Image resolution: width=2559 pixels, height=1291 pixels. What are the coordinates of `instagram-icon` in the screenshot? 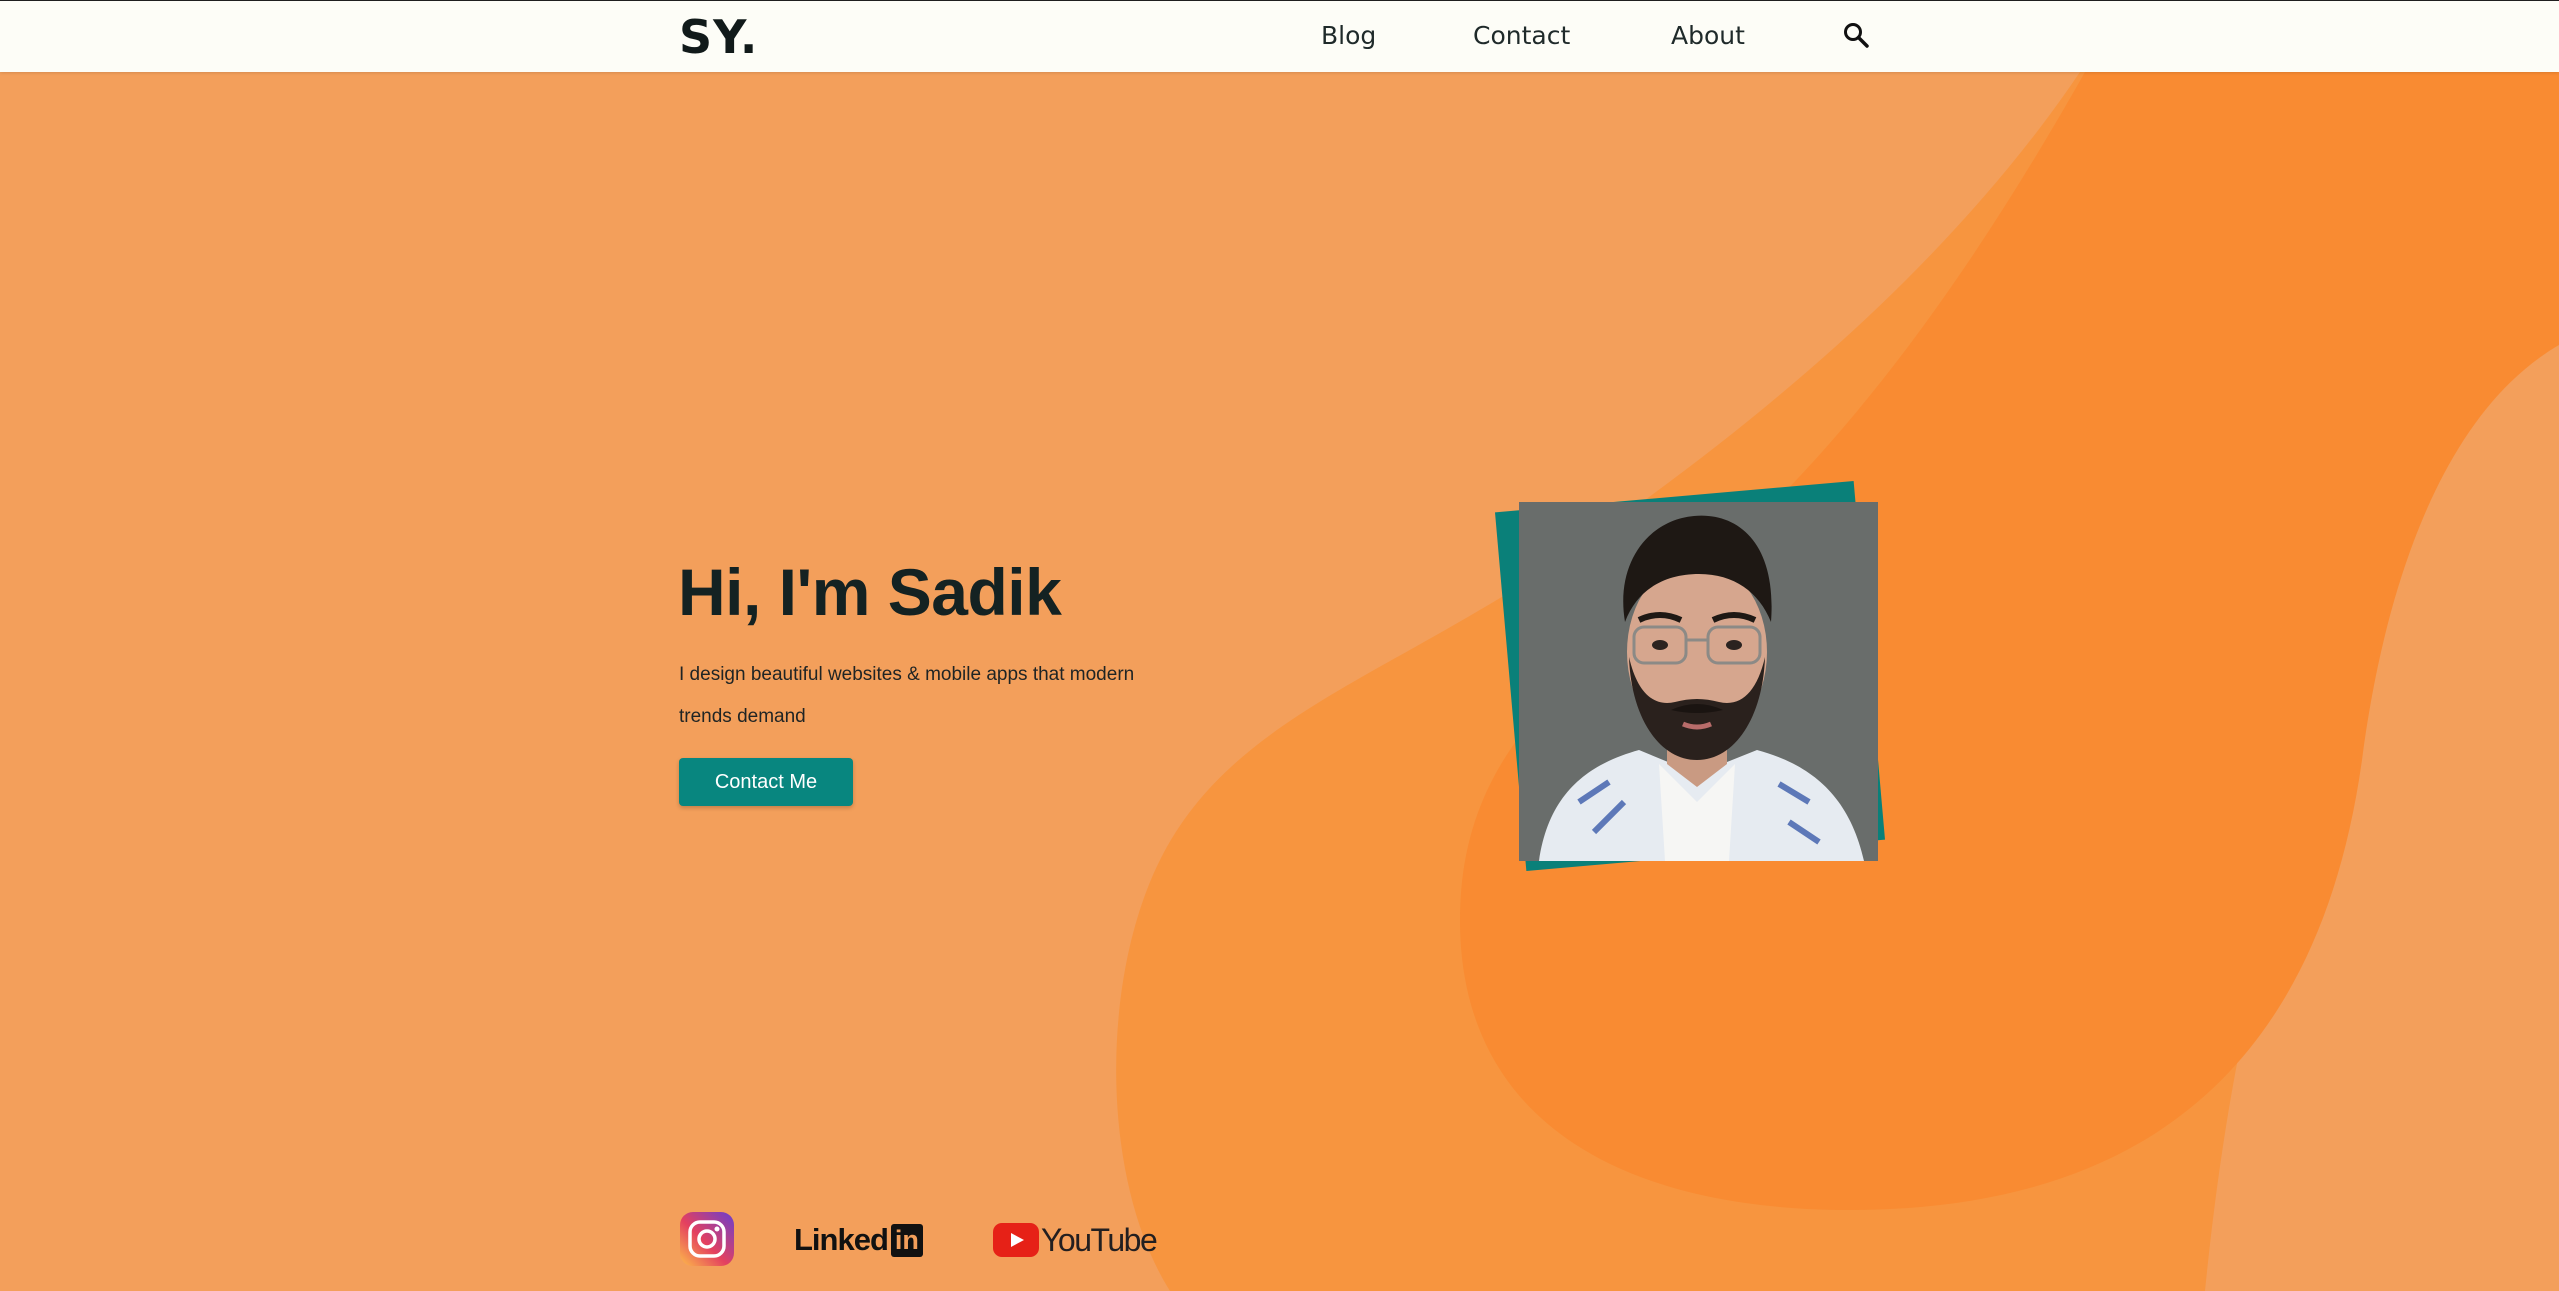 It's located at (707, 1239).